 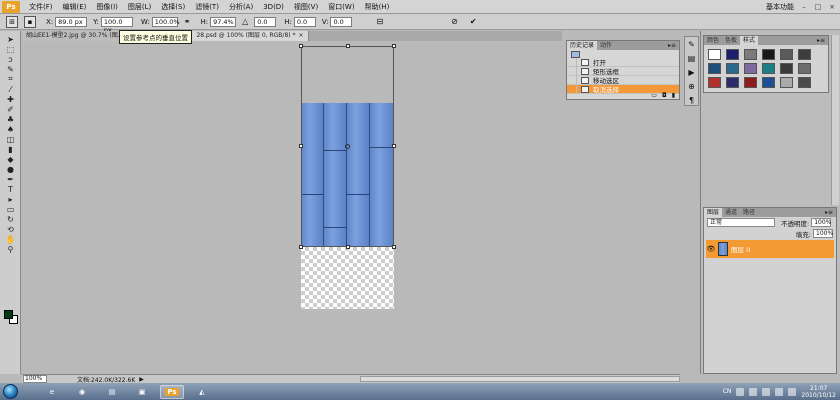 What do you see at coordinates (141, 379) in the screenshot?
I see `status-menu-arrow-icon: ▶` at bounding box center [141, 379].